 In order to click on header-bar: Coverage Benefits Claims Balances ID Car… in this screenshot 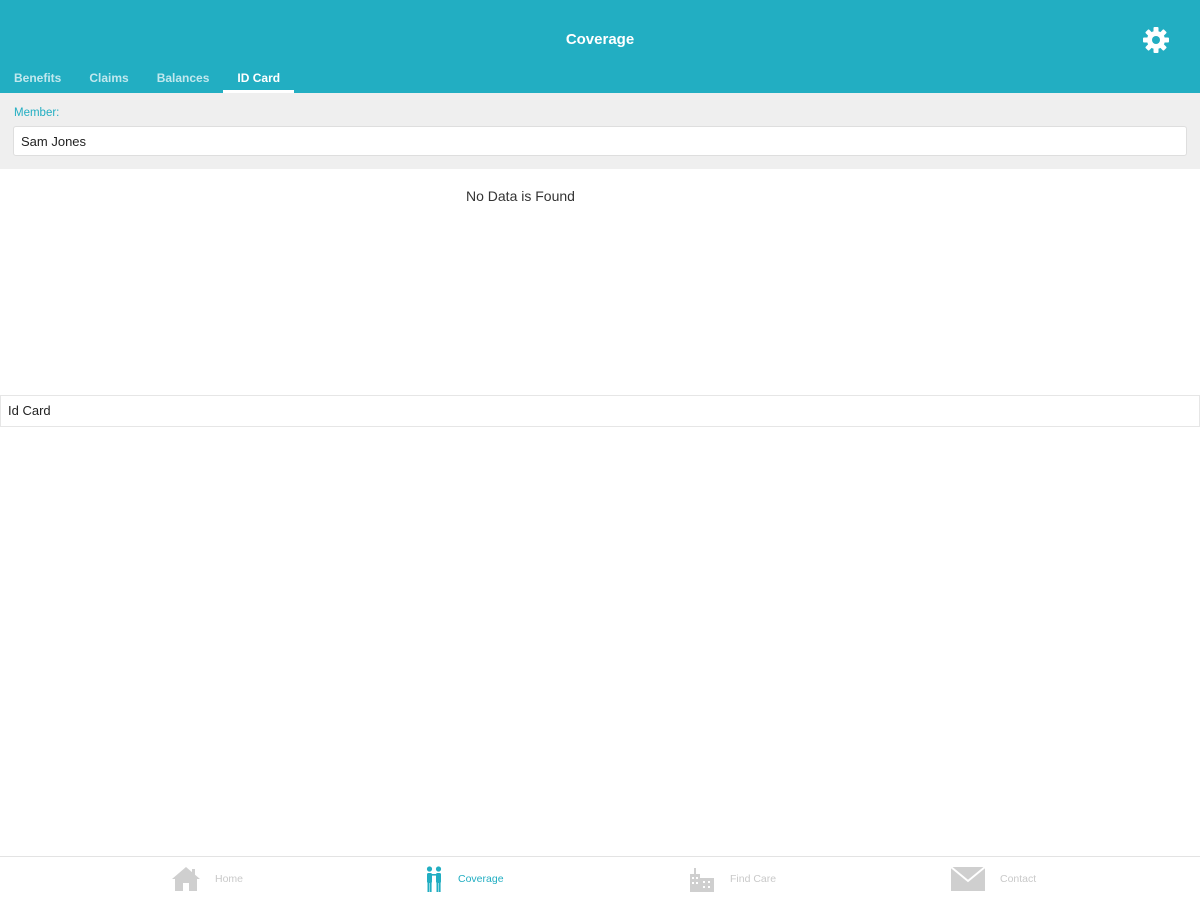, I will do `click(600, 46)`.